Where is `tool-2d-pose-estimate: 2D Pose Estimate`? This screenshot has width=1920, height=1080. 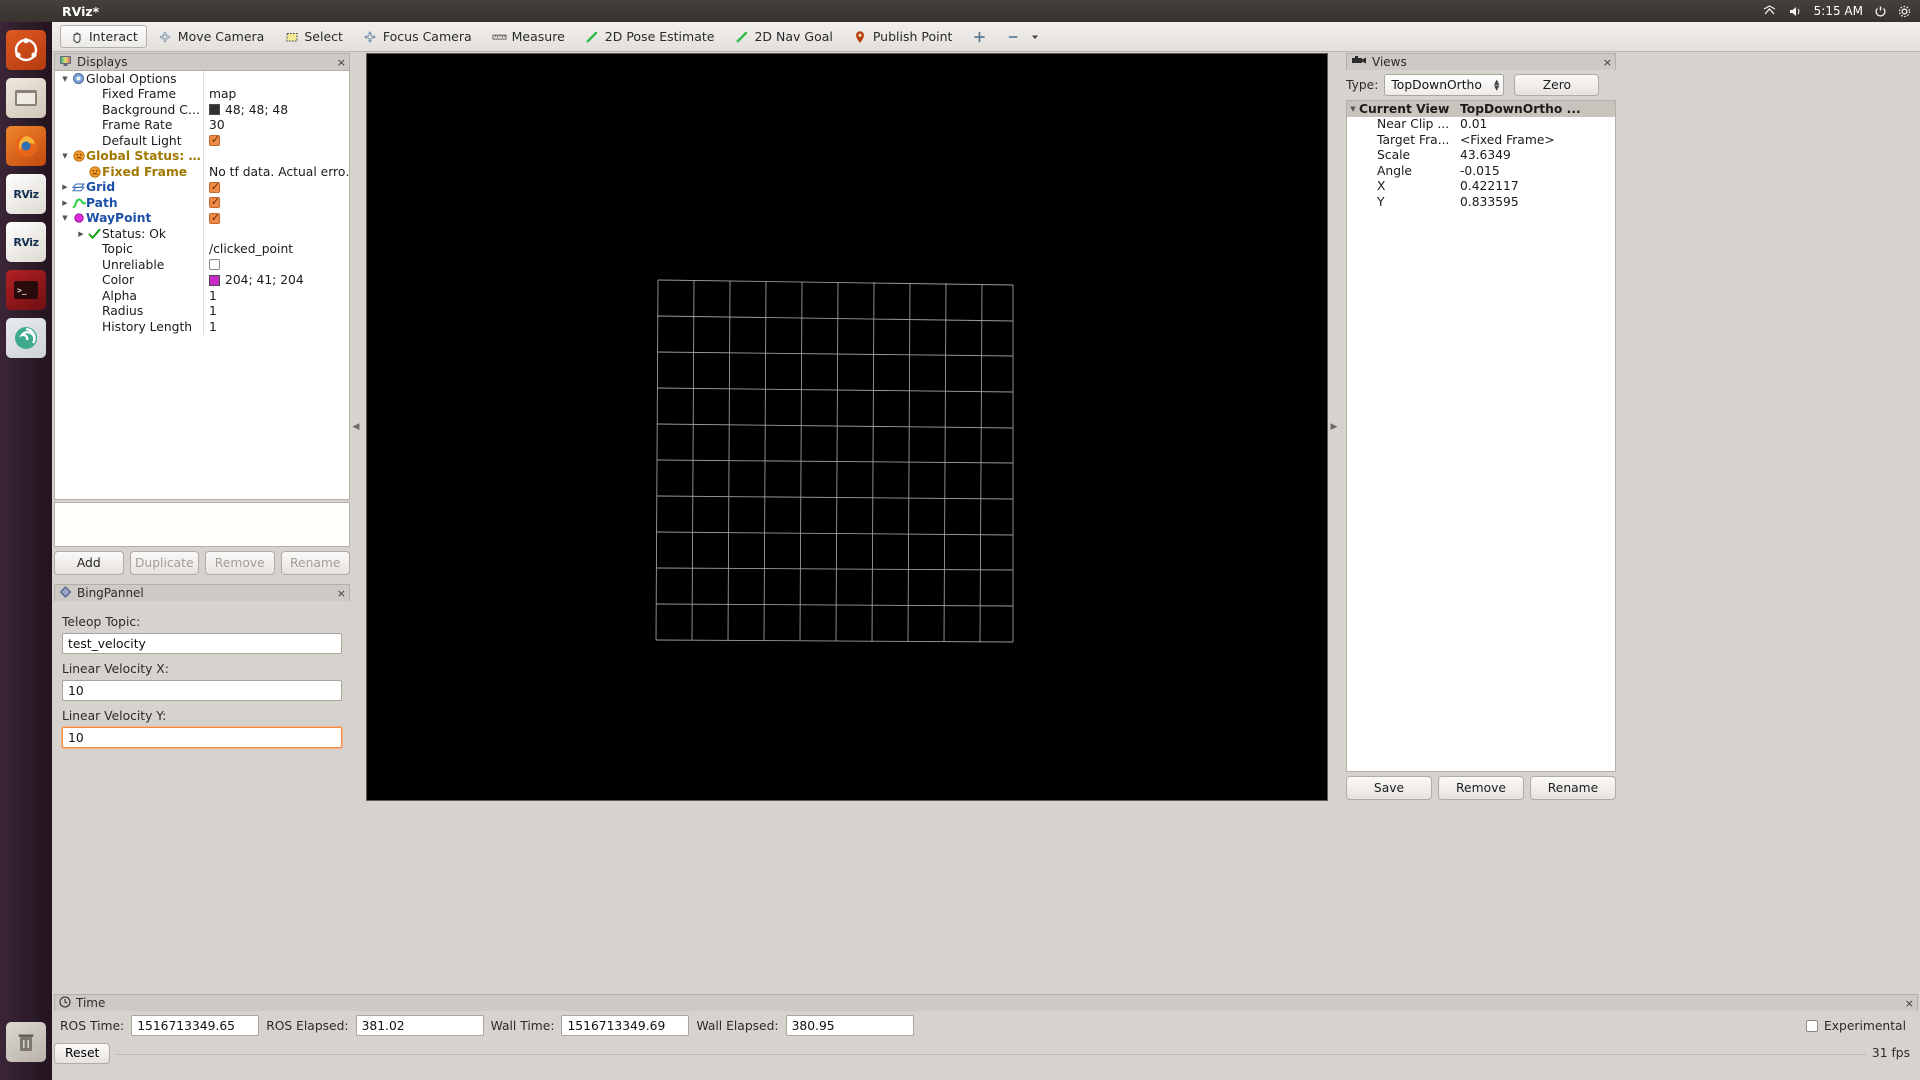 tool-2d-pose-estimate: 2D Pose Estimate is located at coordinates (650, 36).